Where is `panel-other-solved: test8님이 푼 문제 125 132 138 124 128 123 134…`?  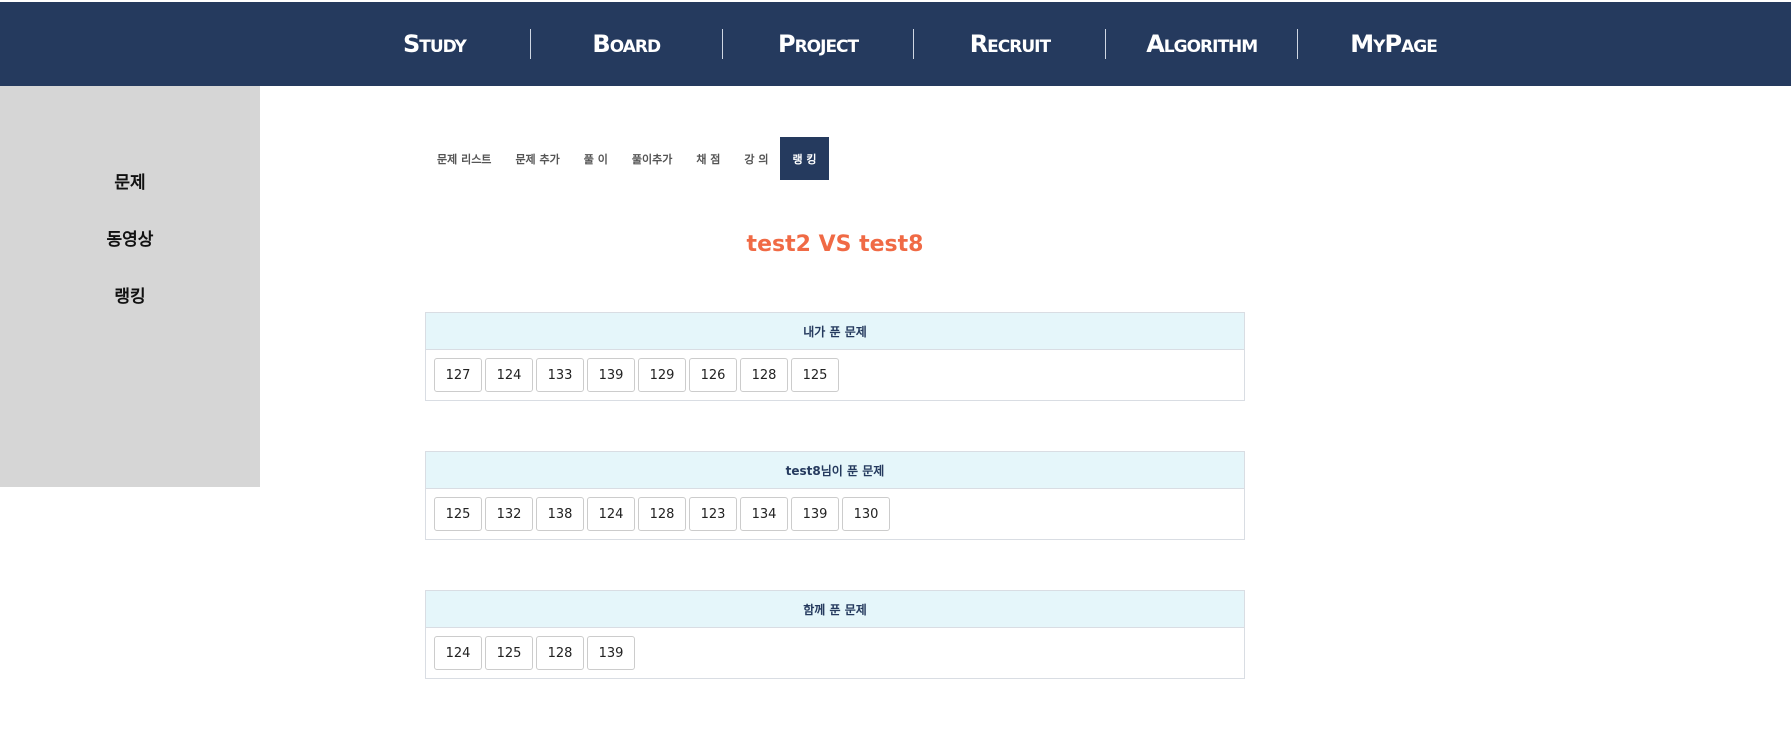 panel-other-solved: test8님이 푼 문제 125 132 138 124 128 123 134… is located at coordinates (835, 495).